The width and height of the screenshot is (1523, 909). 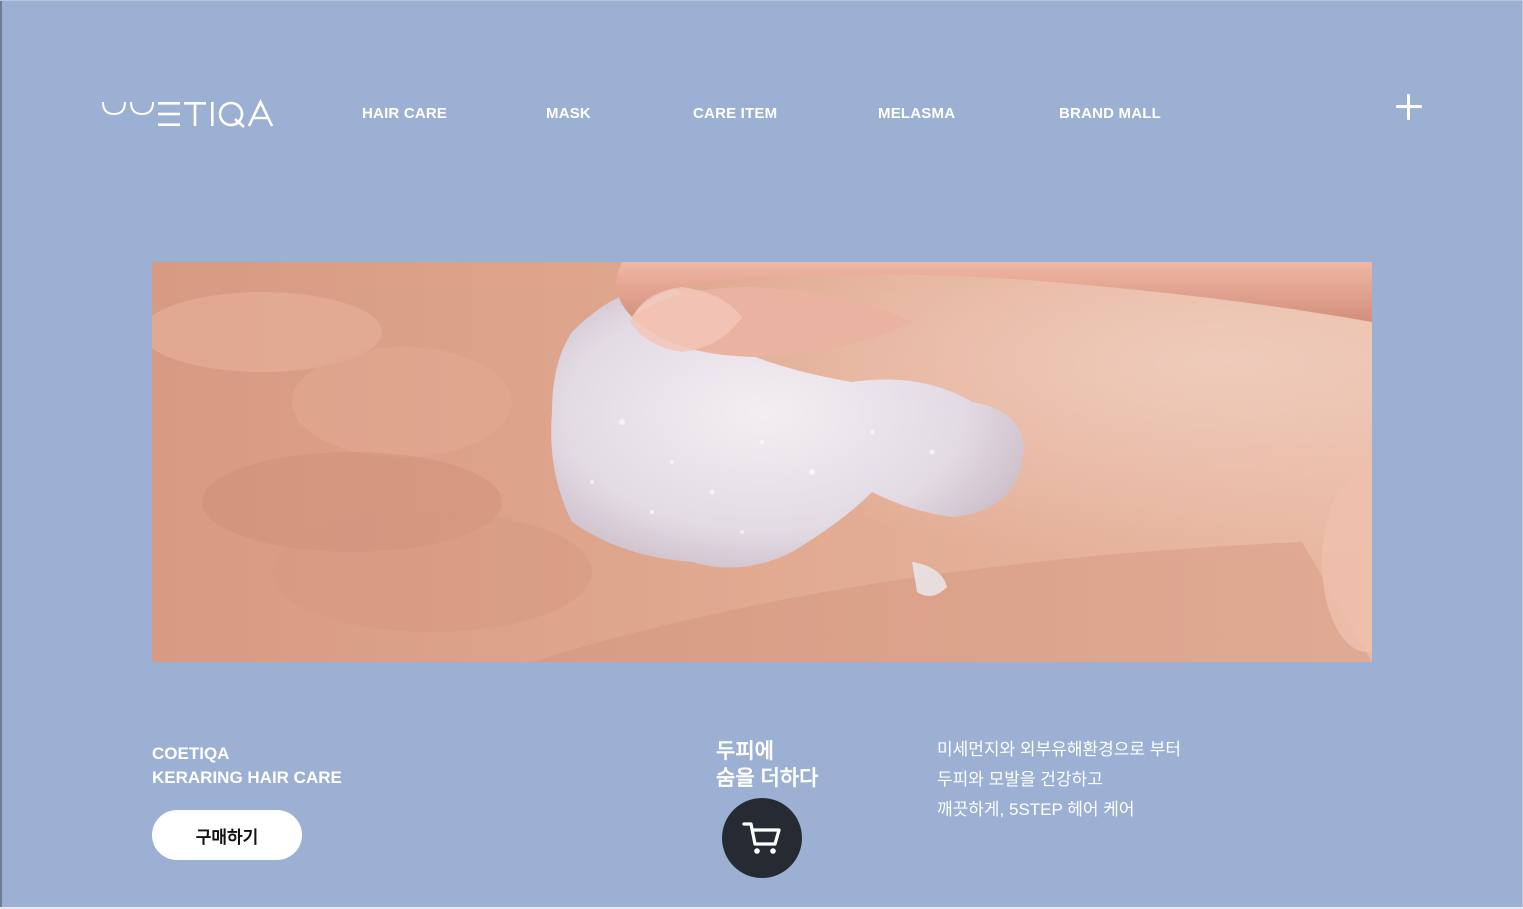 I want to click on cart-icon, so click(x=761, y=838).